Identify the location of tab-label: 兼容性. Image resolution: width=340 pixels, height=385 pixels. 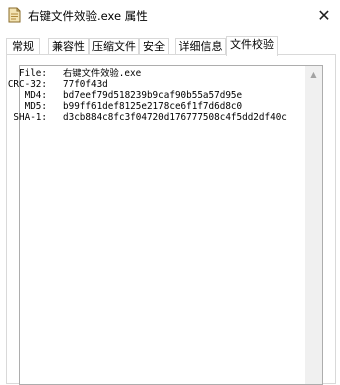
(68, 46).